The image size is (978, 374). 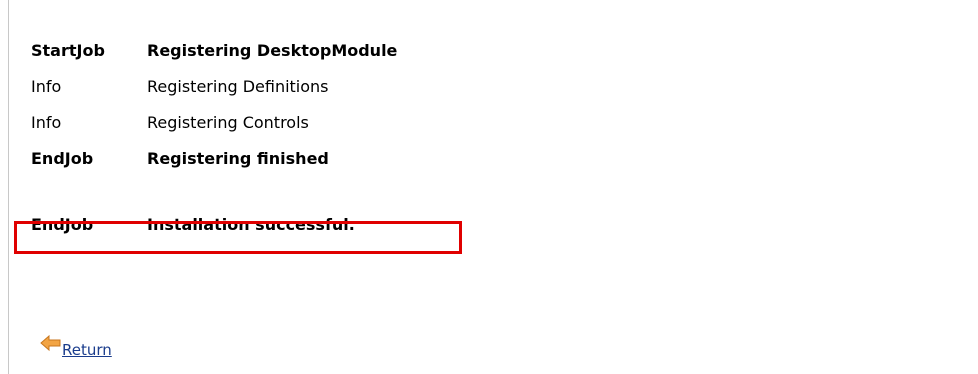 I want to click on log-message: Registering Definitions, so click(x=238, y=86).